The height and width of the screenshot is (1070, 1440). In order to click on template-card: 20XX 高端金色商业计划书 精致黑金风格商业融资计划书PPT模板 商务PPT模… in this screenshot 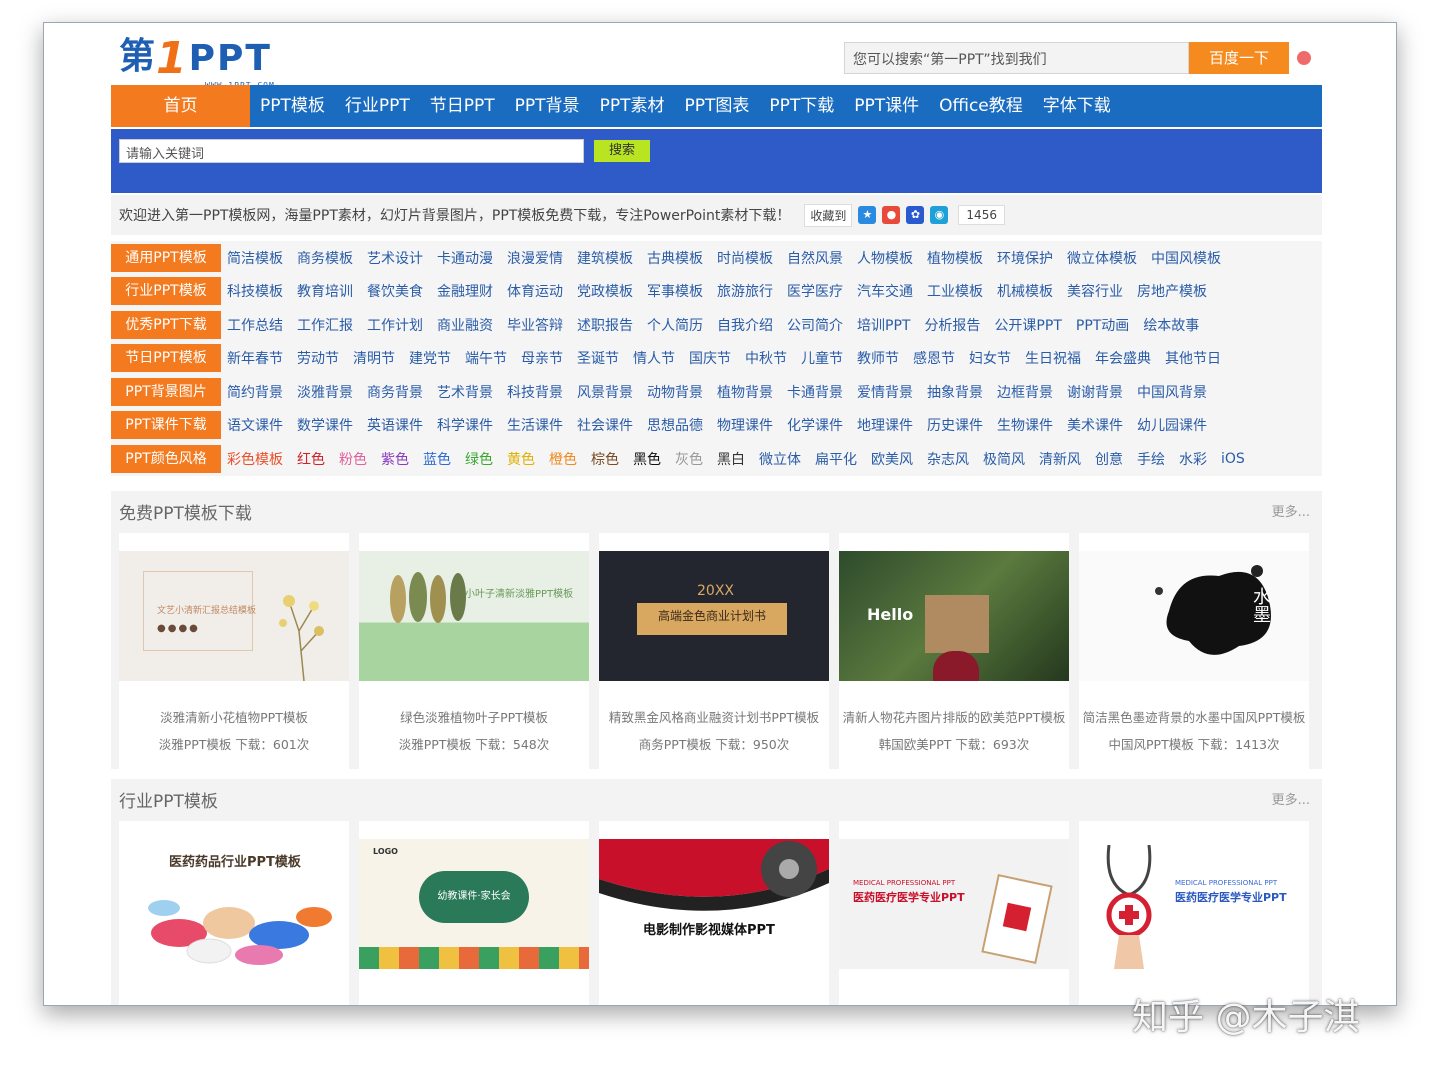, I will do `click(714, 654)`.